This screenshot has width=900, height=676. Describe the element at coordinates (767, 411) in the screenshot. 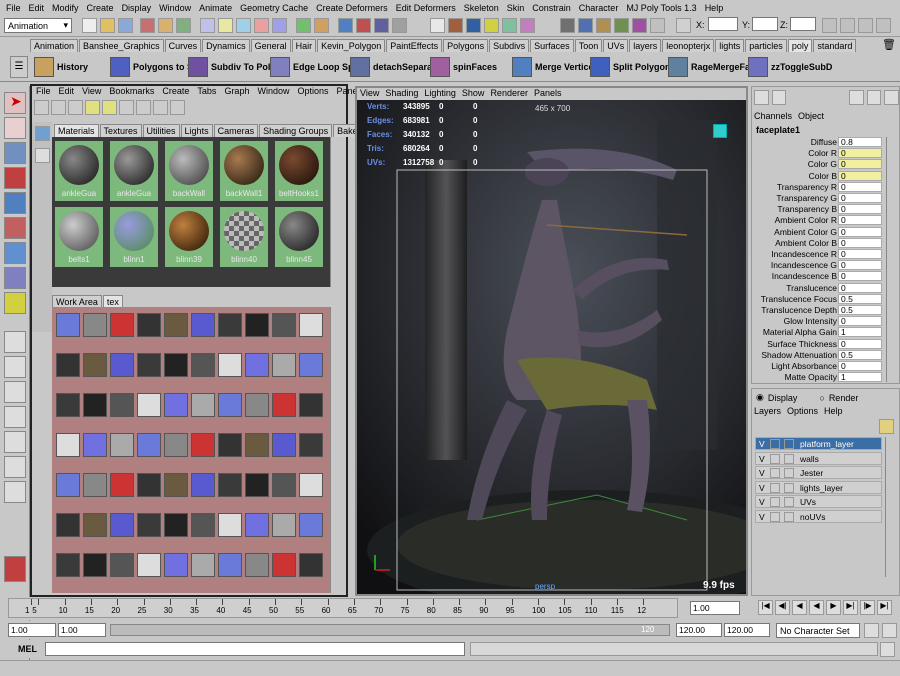

I see `layer-menu-item: Layers` at that location.